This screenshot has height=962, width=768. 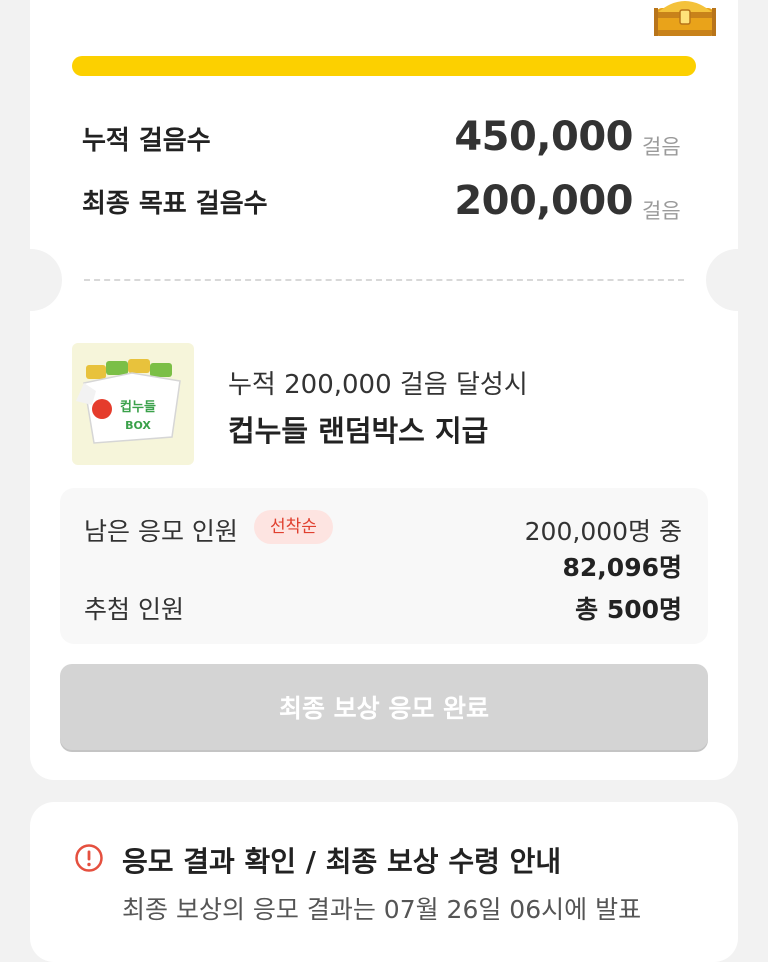 What do you see at coordinates (737, 280) in the screenshot?
I see `ticket-notch-right` at bounding box center [737, 280].